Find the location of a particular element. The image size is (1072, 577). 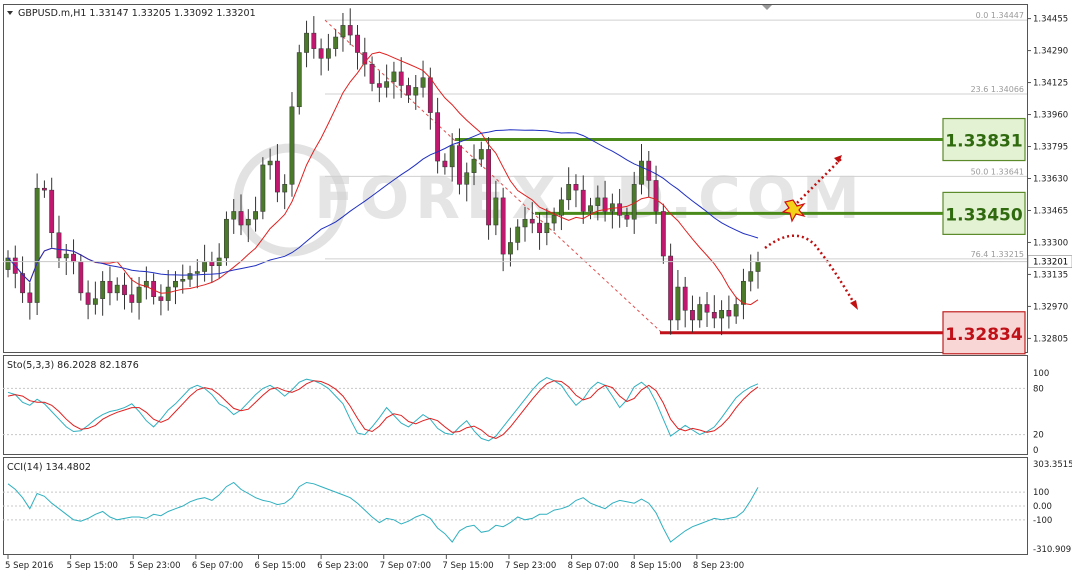

cci-tick-label: -310.9097 is located at coordinates (1052, 550).